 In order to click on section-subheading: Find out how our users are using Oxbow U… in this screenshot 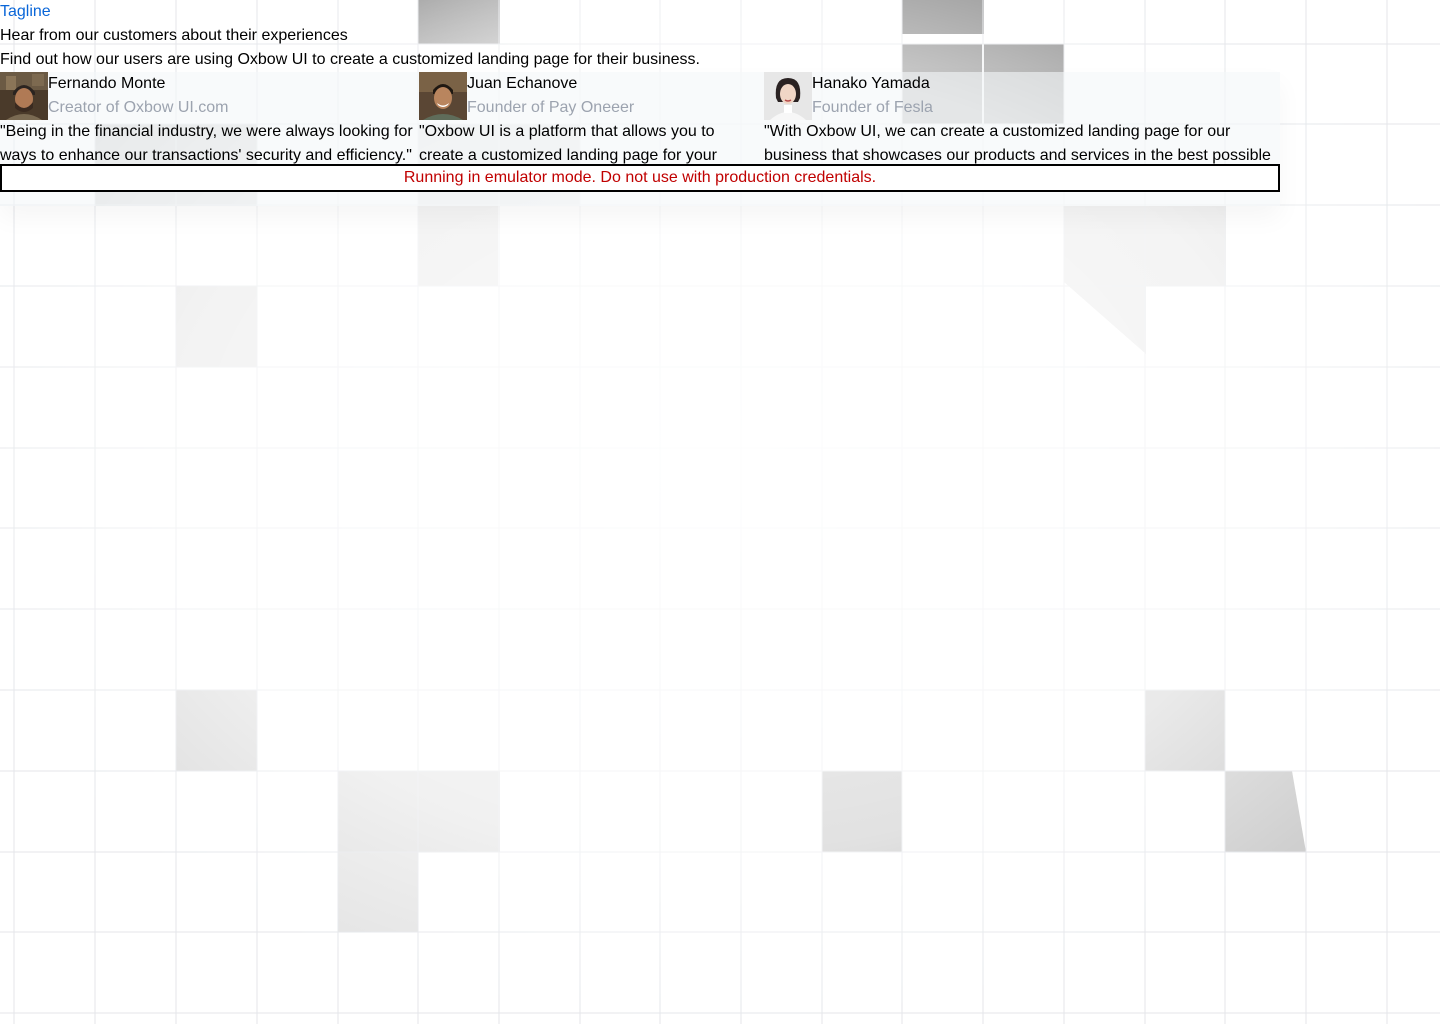, I will do `click(350, 59)`.